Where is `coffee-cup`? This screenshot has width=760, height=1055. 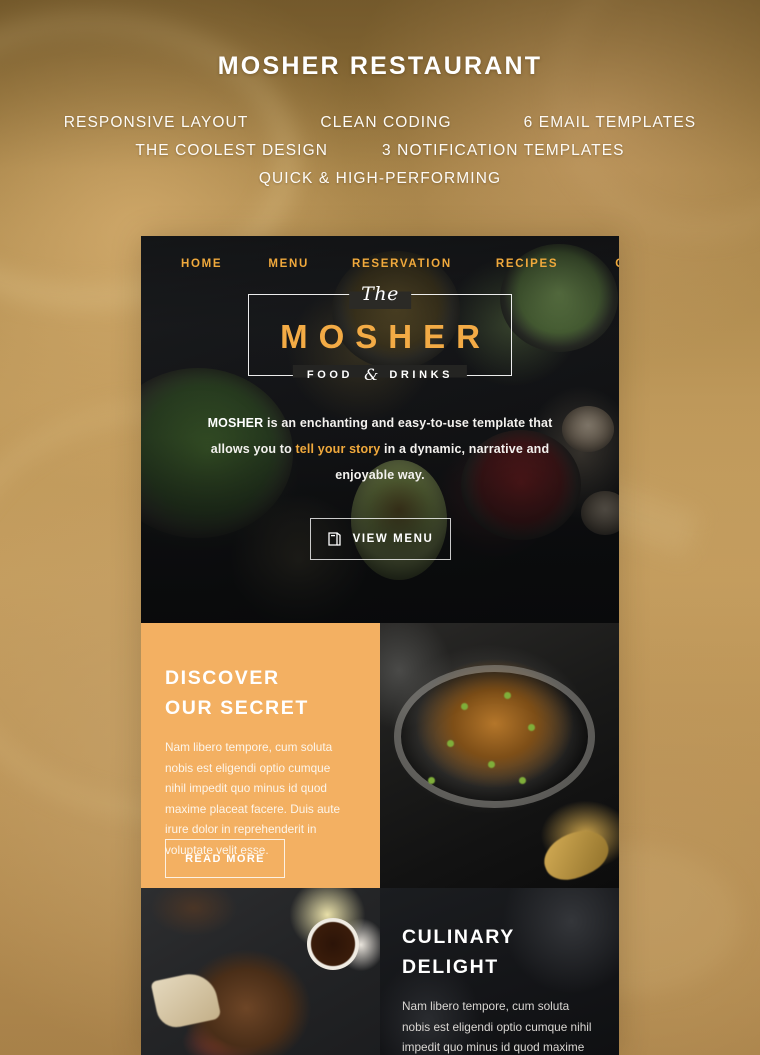
coffee-cup is located at coordinates (332, 944).